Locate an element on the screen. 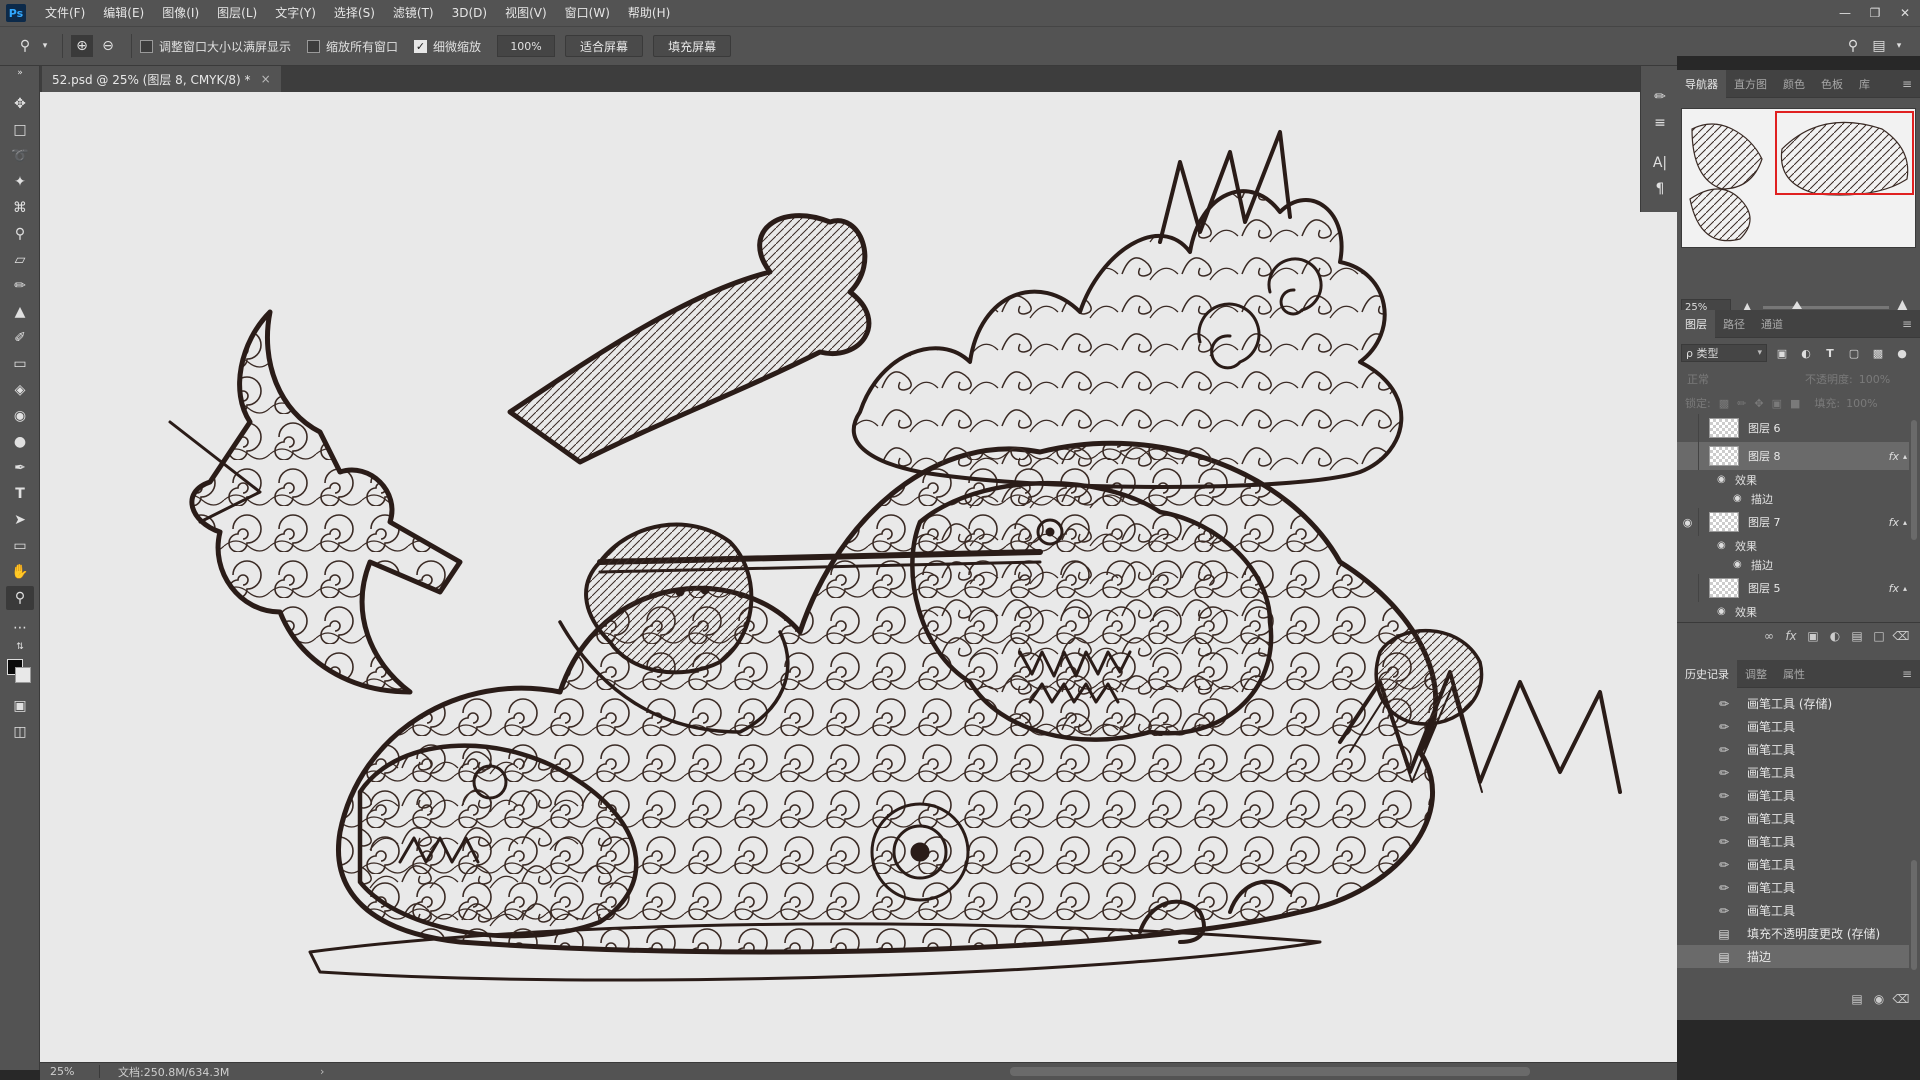 The image size is (1920, 1080). hand-tool-icon: ✋ is located at coordinates (20, 572).